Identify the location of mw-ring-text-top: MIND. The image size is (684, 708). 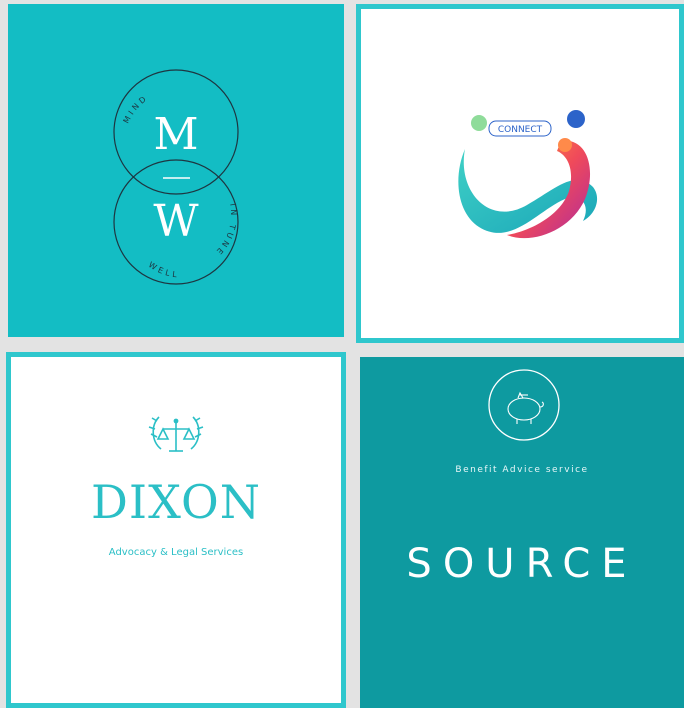
(136, 109).